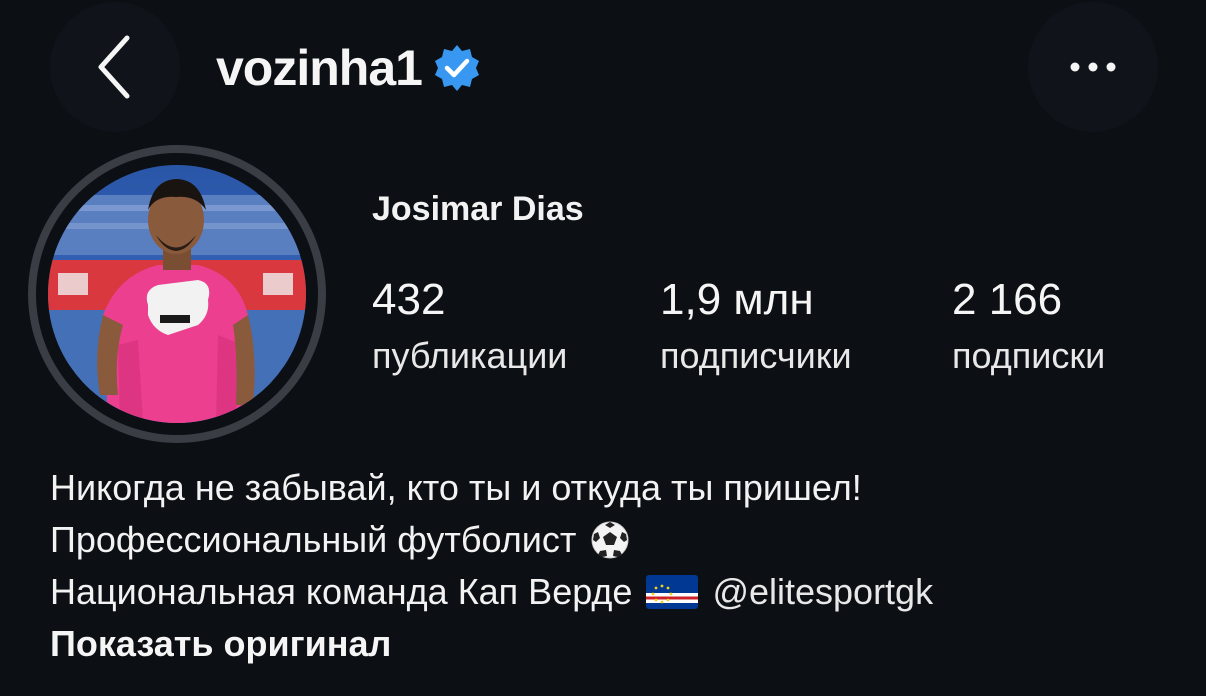  What do you see at coordinates (341, 591) in the screenshot?
I see `bio-text: Национальная команда Кап Верде` at bounding box center [341, 591].